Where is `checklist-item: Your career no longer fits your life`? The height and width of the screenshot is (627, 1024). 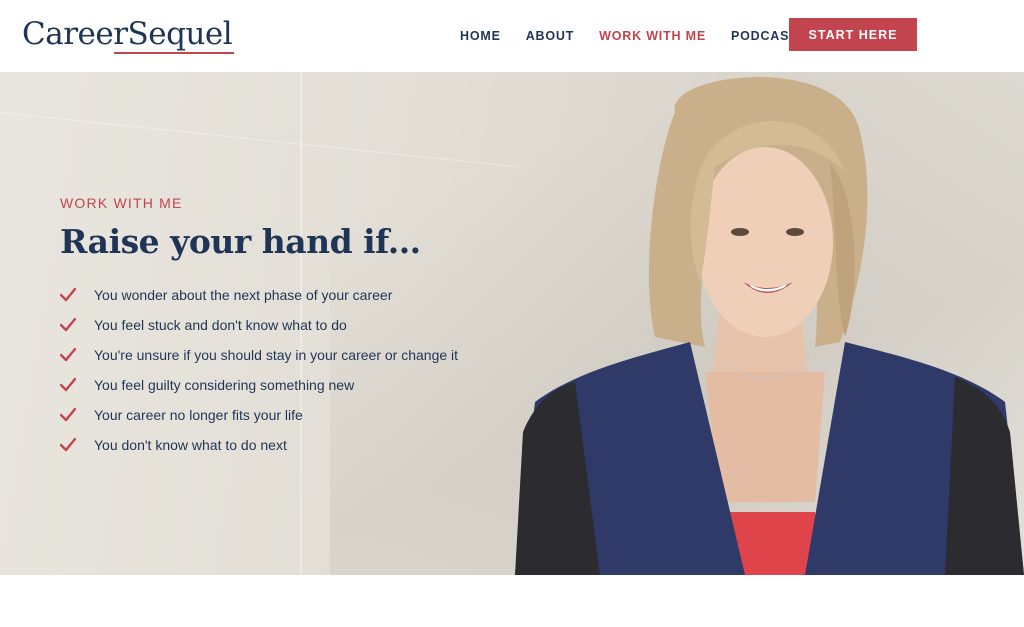
checklist-item: Your career no longer fits your life is located at coordinates (259, 415).